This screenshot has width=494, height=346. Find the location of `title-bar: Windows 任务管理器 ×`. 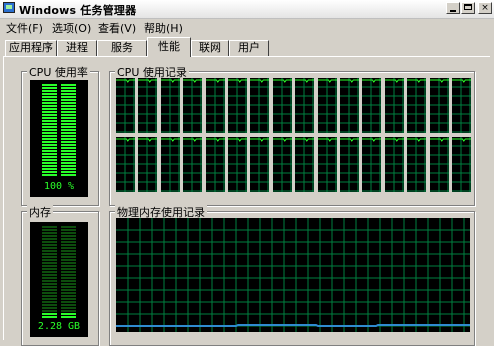

title-bar: Windows 任务管理器 × is located at coordinates (247, 9).